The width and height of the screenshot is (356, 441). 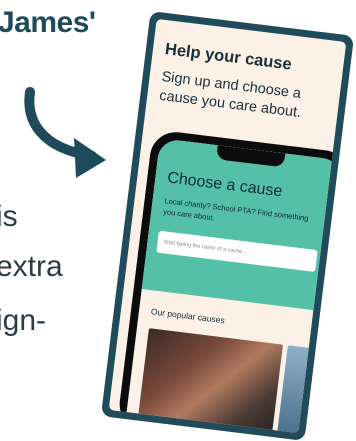 What do you see at coordinates (210, 381) in the screenshot?
I see `cause-photo-card` at bounding box center [210, 381].